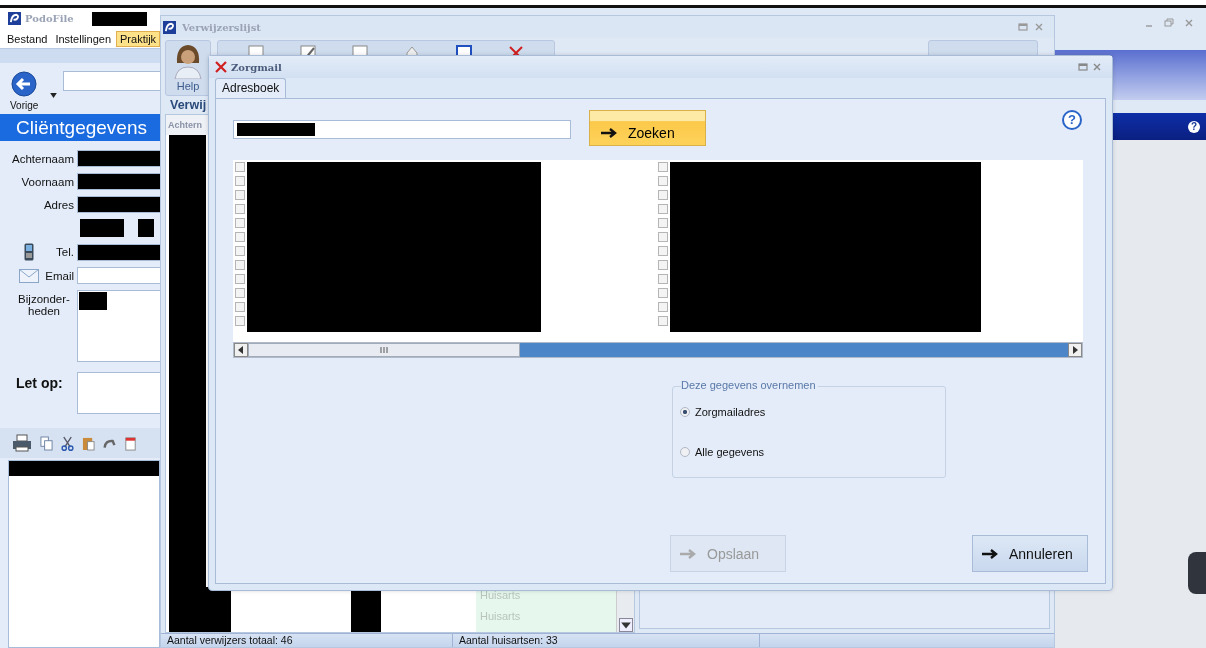  Describe the element at coordinates (812, 452) in the screenshot. I see `radio-option: Alle gegevens` at that location.